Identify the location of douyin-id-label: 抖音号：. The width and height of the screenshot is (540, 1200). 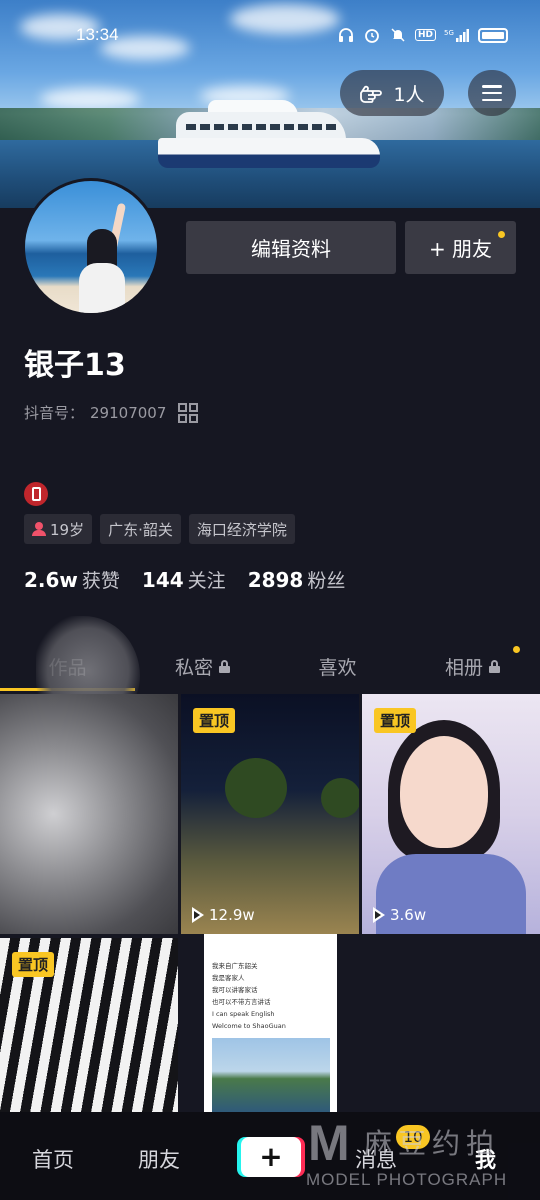
(54, 413).